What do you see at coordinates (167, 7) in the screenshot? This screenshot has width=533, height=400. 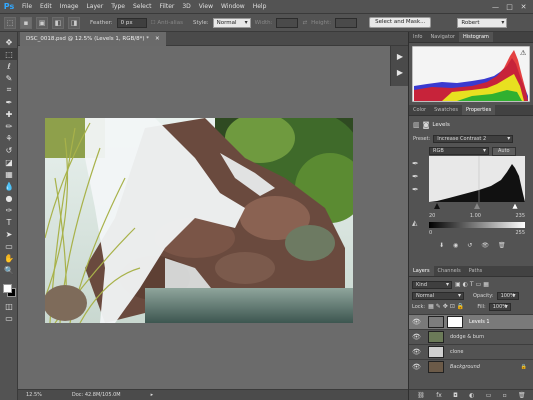 I see `menu-filter: Filter` at bounding box center [167, 7].